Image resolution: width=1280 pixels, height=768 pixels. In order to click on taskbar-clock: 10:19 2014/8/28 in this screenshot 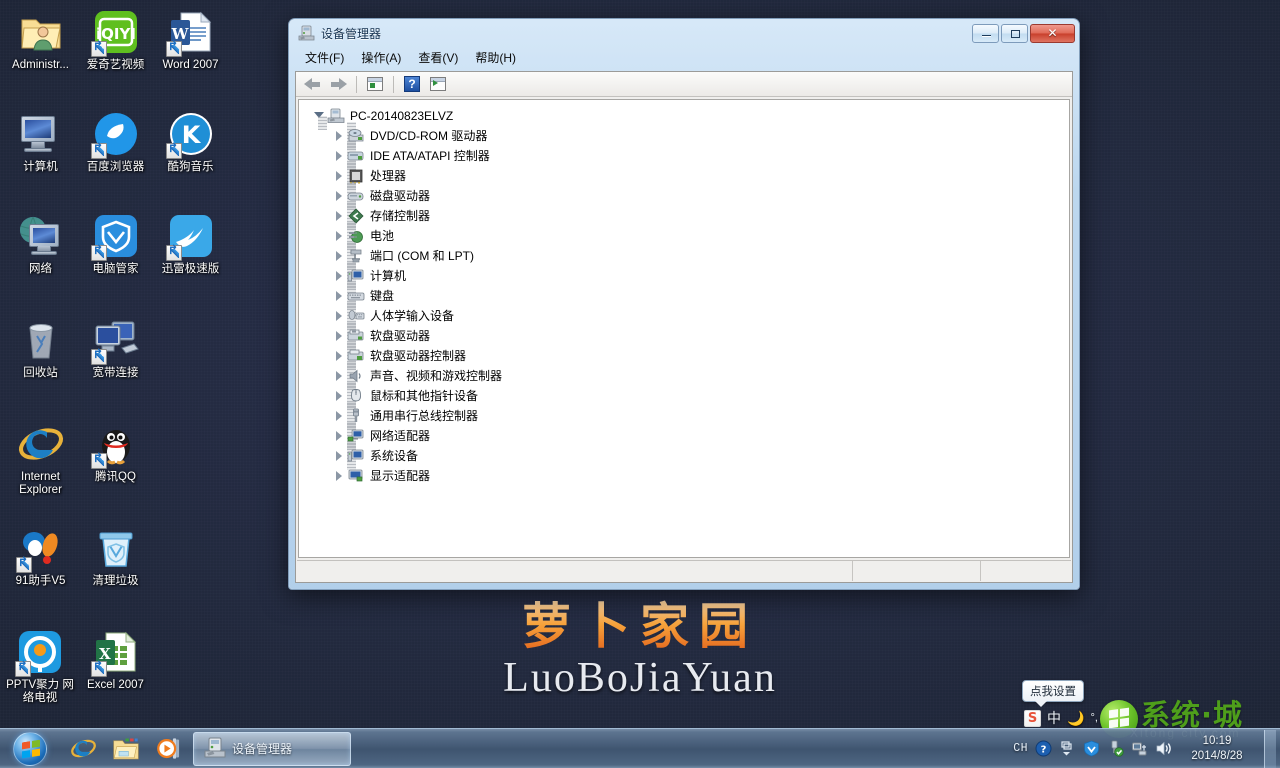, I will do `click(1218, 749)`.